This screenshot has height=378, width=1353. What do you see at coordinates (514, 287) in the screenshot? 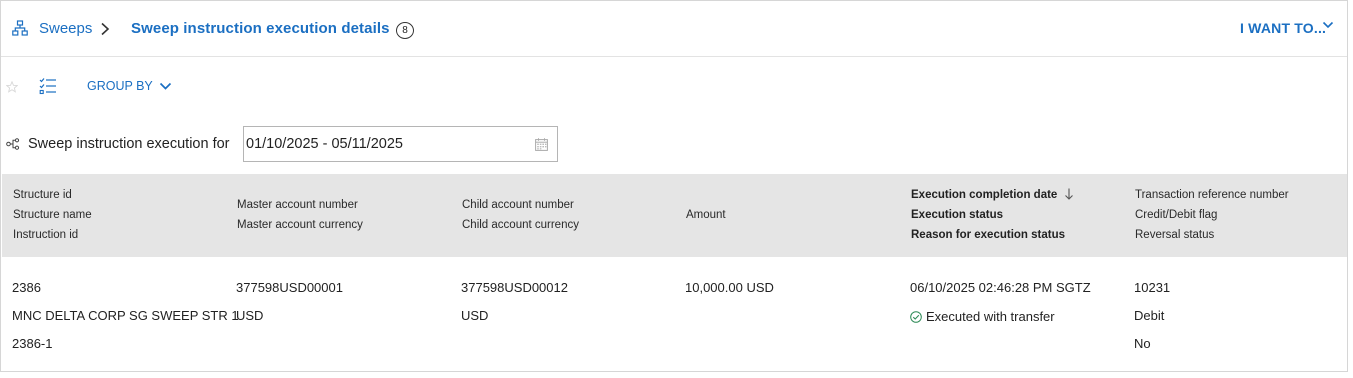
I see `child-account-number-cell: 377598USD00012` at bounding box center [514, 287].